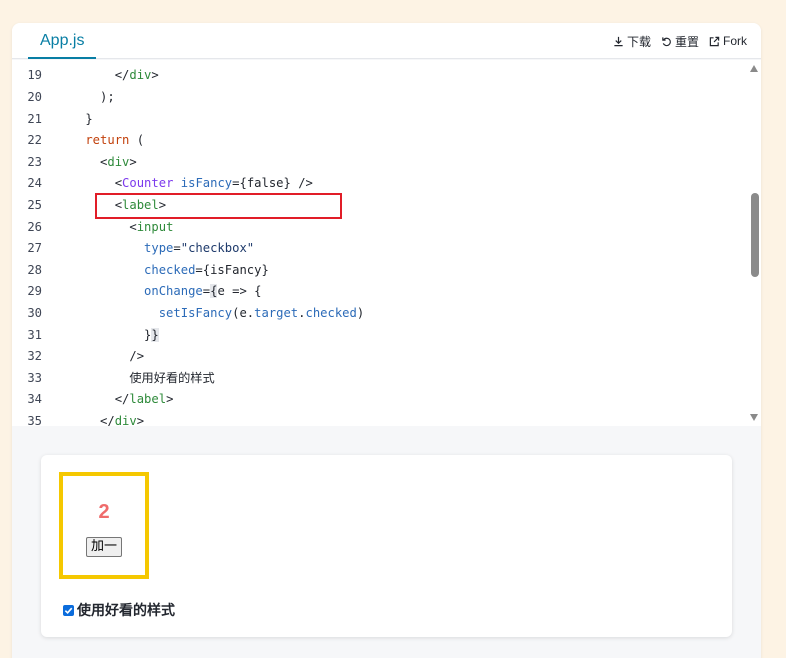 The height and width of the screenshot is (658, 786). What do you see at coordinates (34, 226) in the screenshot?
I see `line-number: 26` at bounding box center [34, 226].